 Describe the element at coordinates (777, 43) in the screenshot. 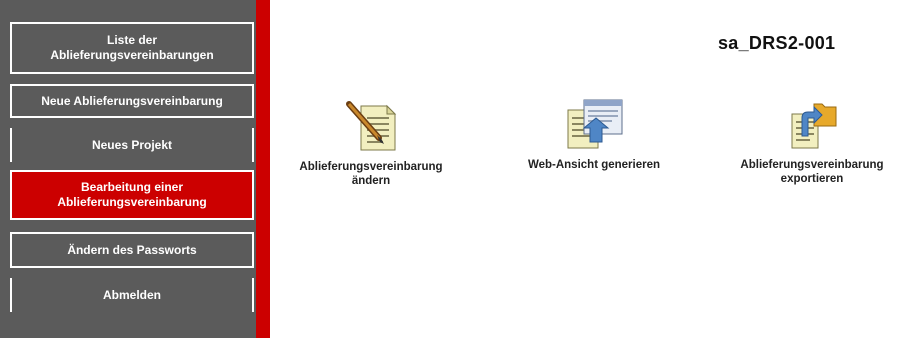

I see `page-title: sa_DRS2-001` at that location.